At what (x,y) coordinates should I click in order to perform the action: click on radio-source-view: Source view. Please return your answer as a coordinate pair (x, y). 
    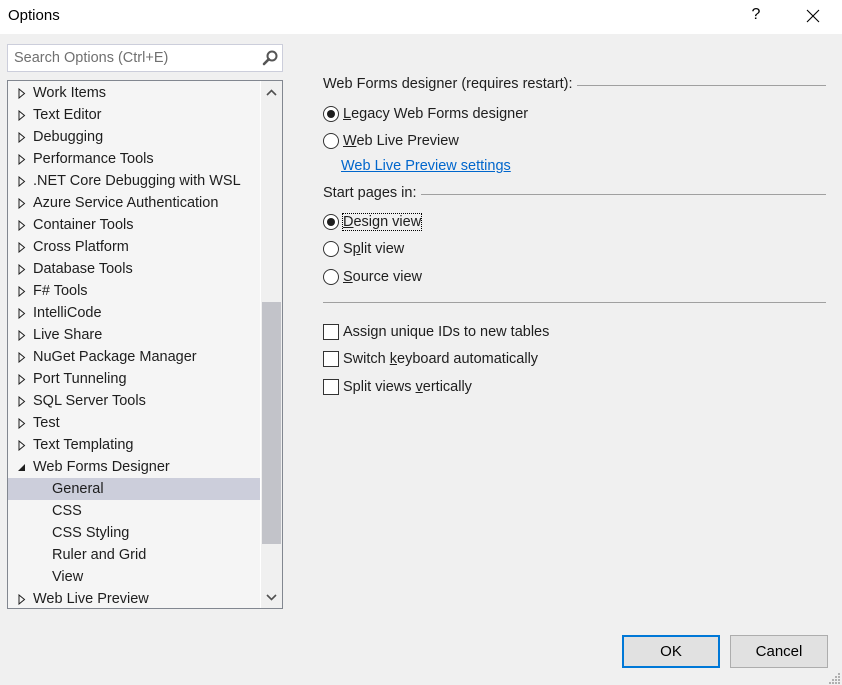
    Looking at the image, I should click on (372, 277).